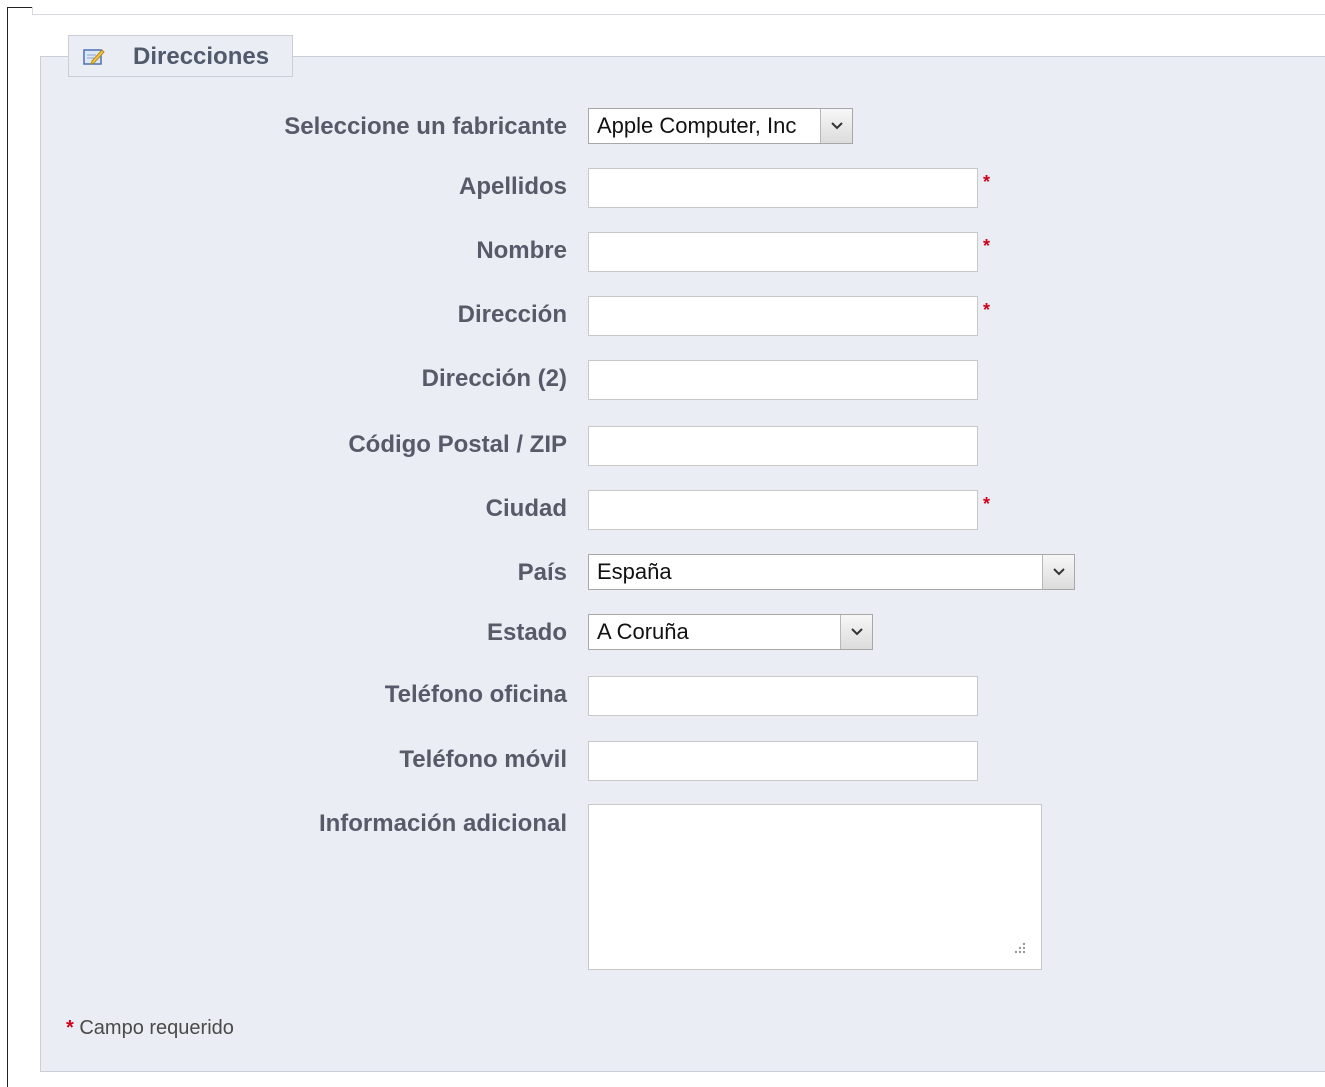 The width and height of the screenshot is (1325, 1087). I want to click on telefono-oficina-input, so click(783, 696).